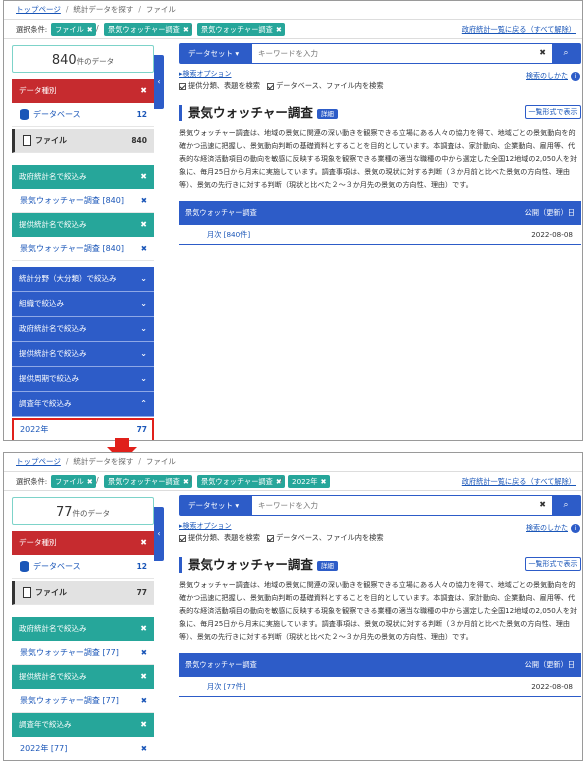 This screenshot has width=586, height=763. I want to click on filter-value: 2022年 [77] ✖, so click(83, 748).